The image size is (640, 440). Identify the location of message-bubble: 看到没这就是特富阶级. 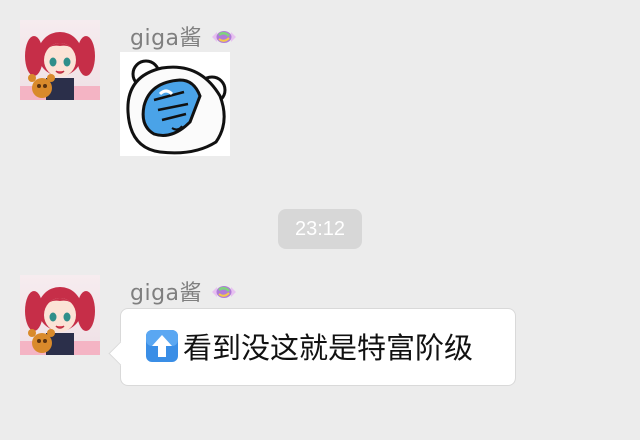
(318, 347).